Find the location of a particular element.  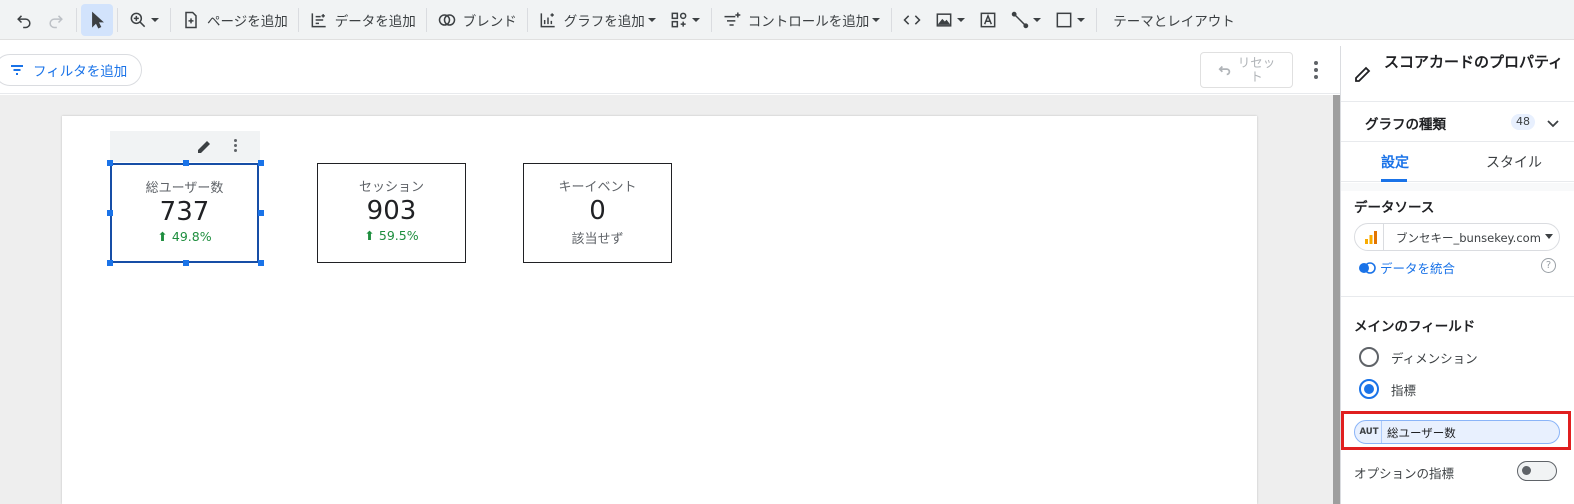

text-box-button is located at coordinates (988, 20).